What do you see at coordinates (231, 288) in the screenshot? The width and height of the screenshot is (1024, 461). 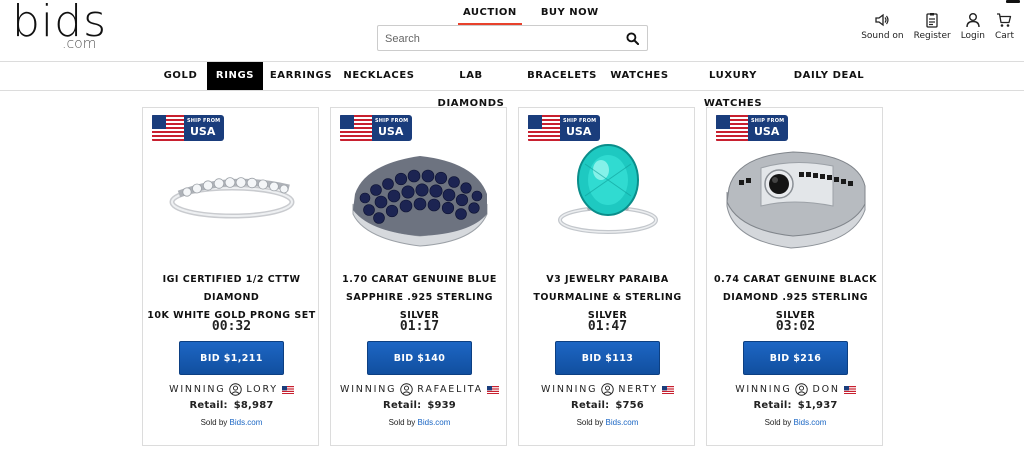 I see `product-title-line-1: IGI CERTIFIED 1/2 CTTW DIAMOND` at bounding box center [231, 288].